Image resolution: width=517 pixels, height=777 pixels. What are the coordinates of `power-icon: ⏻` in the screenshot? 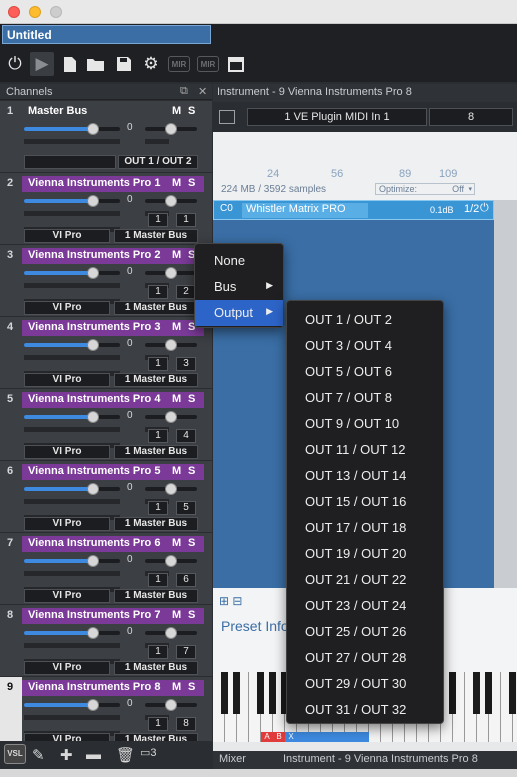 It's located at (15, 64).